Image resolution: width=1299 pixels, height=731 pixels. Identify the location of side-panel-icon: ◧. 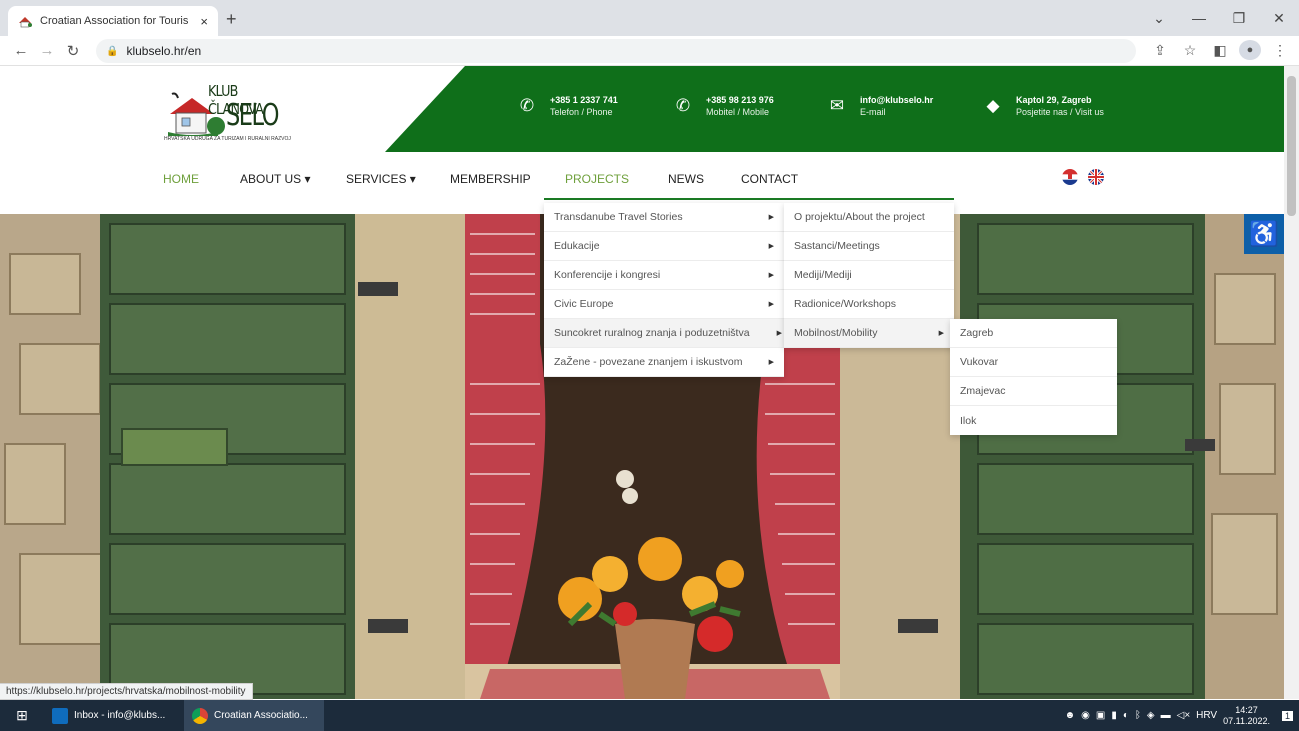
(1220, 50).